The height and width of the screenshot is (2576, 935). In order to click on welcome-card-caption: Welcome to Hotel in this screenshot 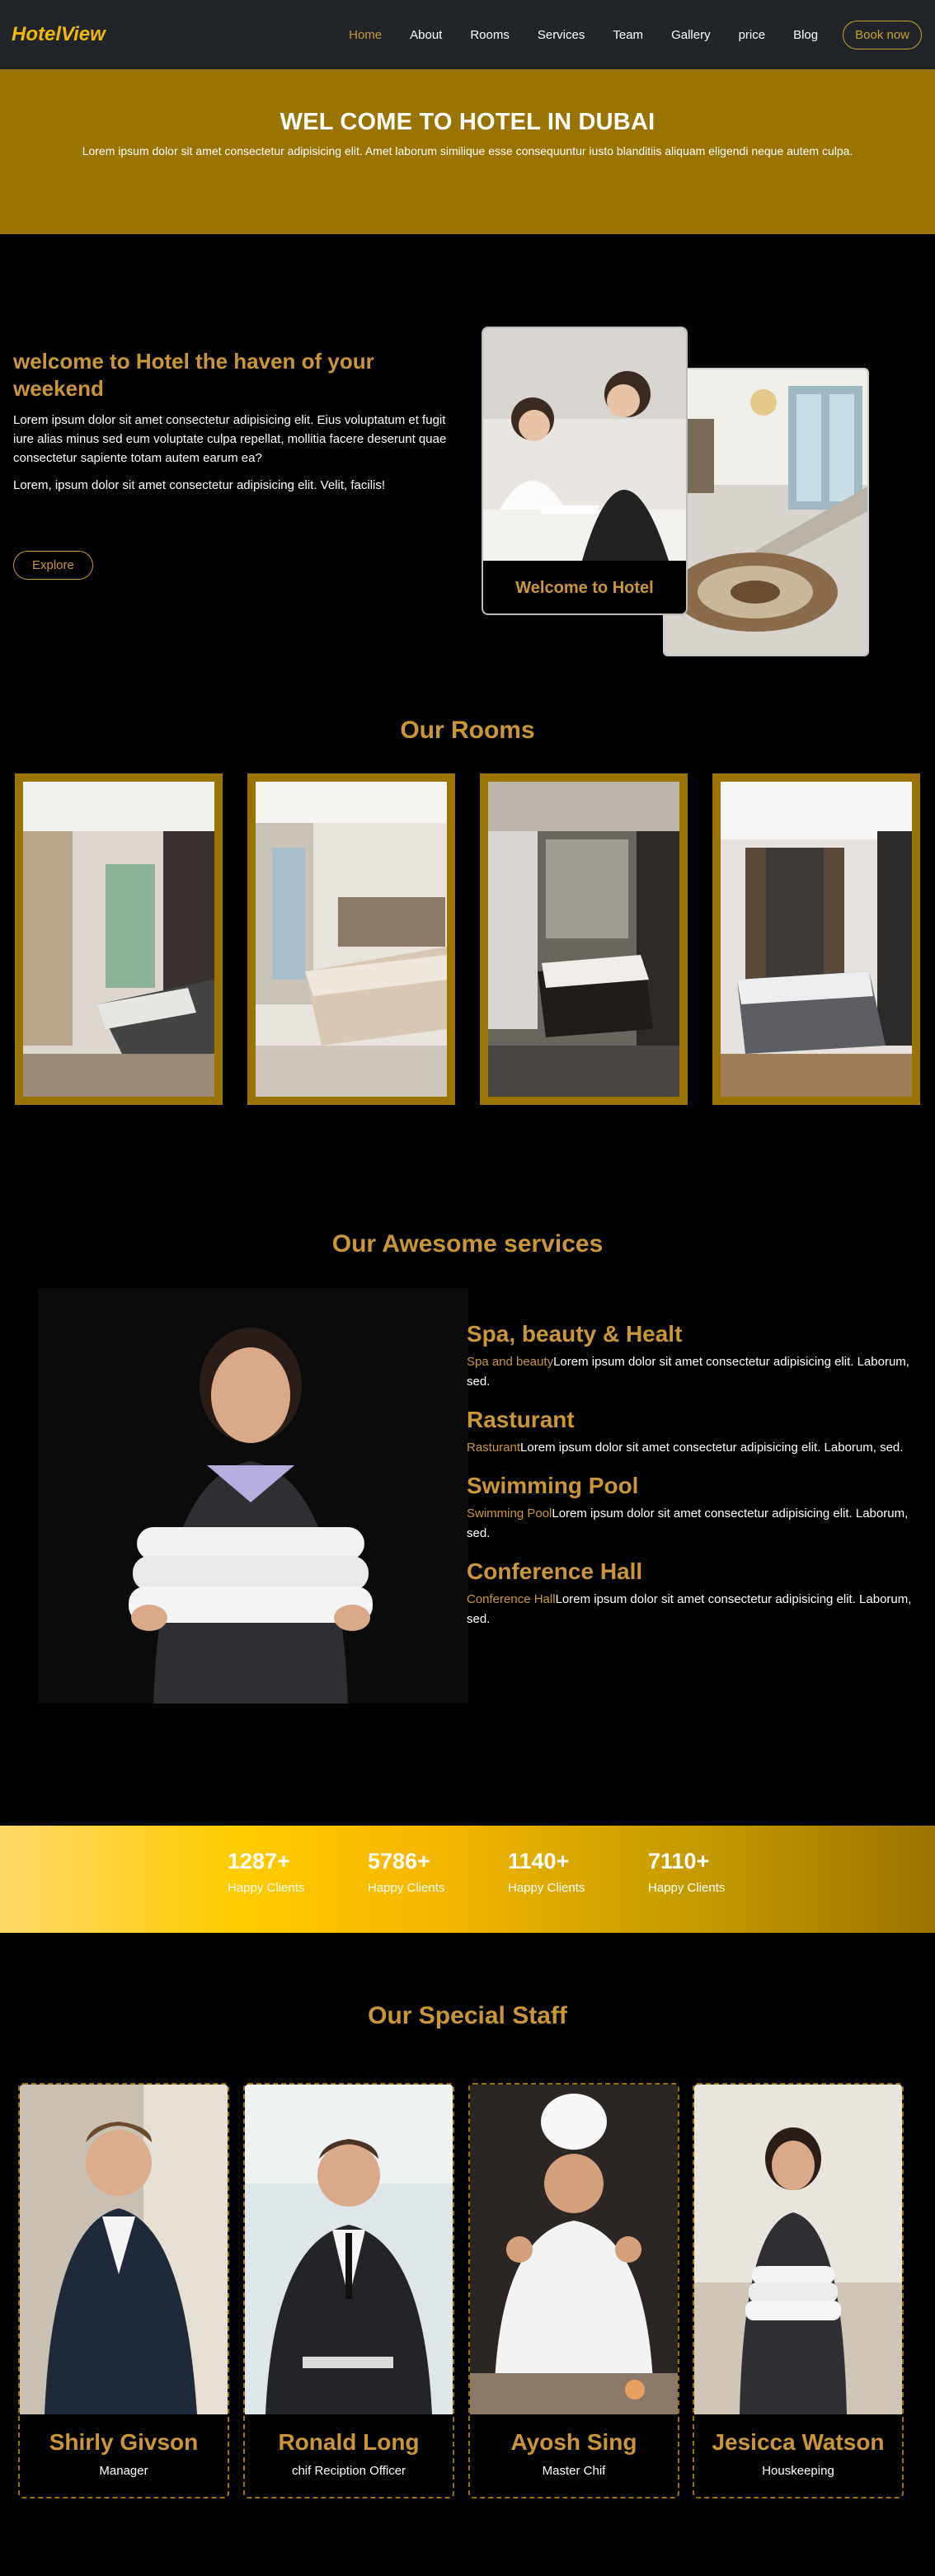, I will do `click(584, 587)`.